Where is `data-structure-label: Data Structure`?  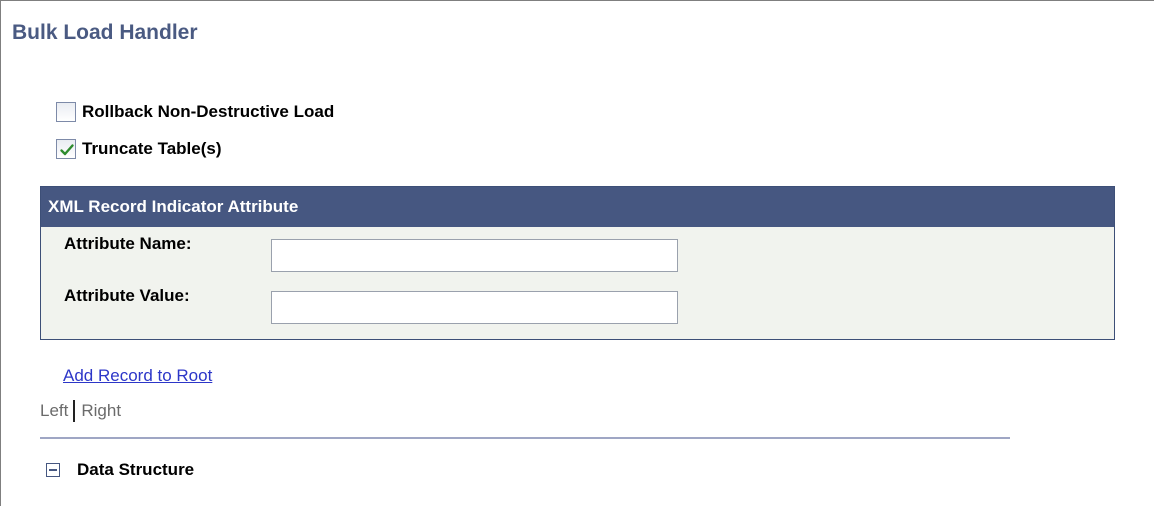 data-structure-label: Data Structure is located at coordinates (136, 469).